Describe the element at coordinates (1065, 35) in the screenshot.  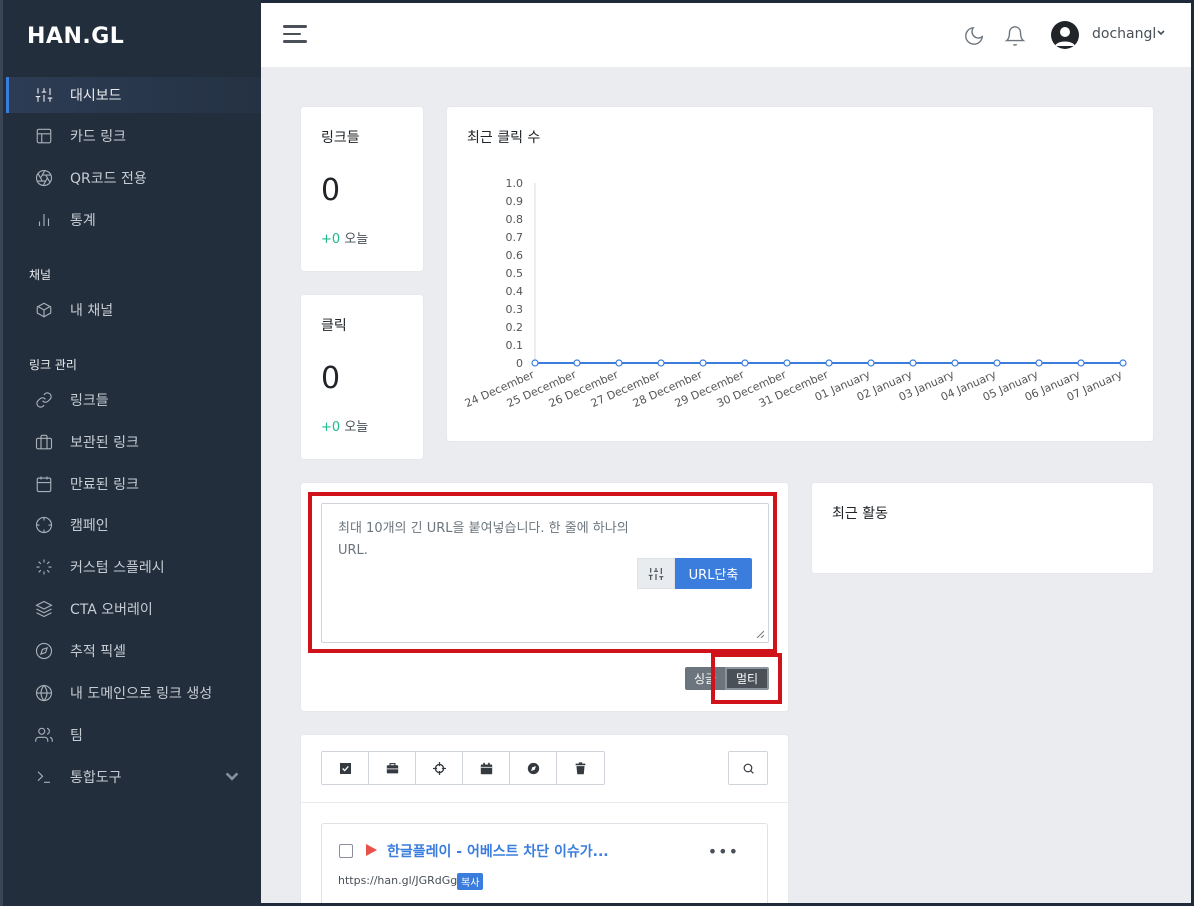
I see `avatar` at that location.